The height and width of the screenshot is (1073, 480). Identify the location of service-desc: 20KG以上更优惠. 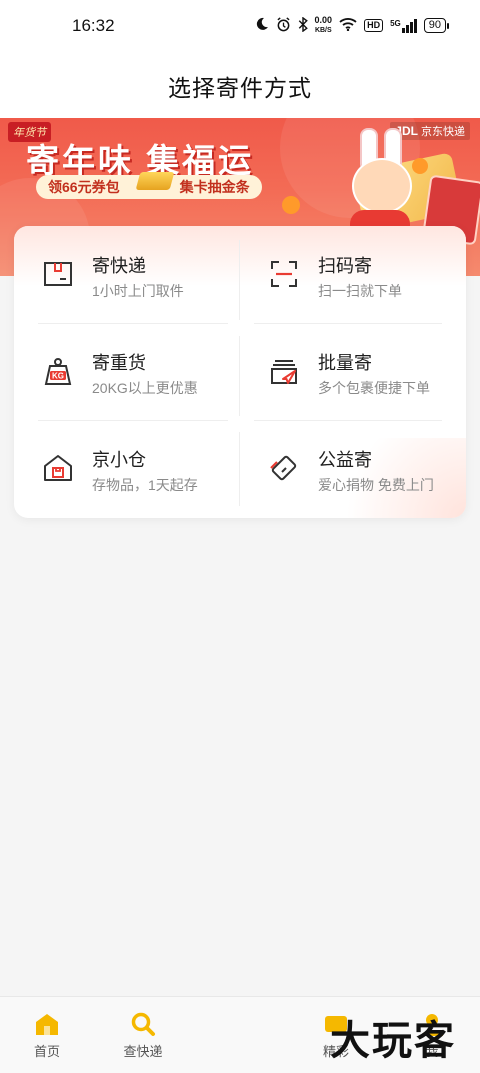
(145, 388).